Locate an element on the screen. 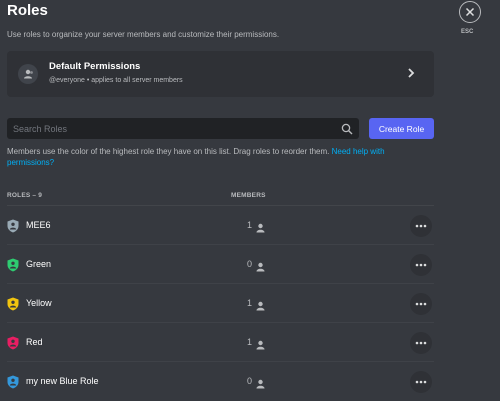 This screenshot has height=401, width=500. search-roles-field is located at coordinates (183, 128).